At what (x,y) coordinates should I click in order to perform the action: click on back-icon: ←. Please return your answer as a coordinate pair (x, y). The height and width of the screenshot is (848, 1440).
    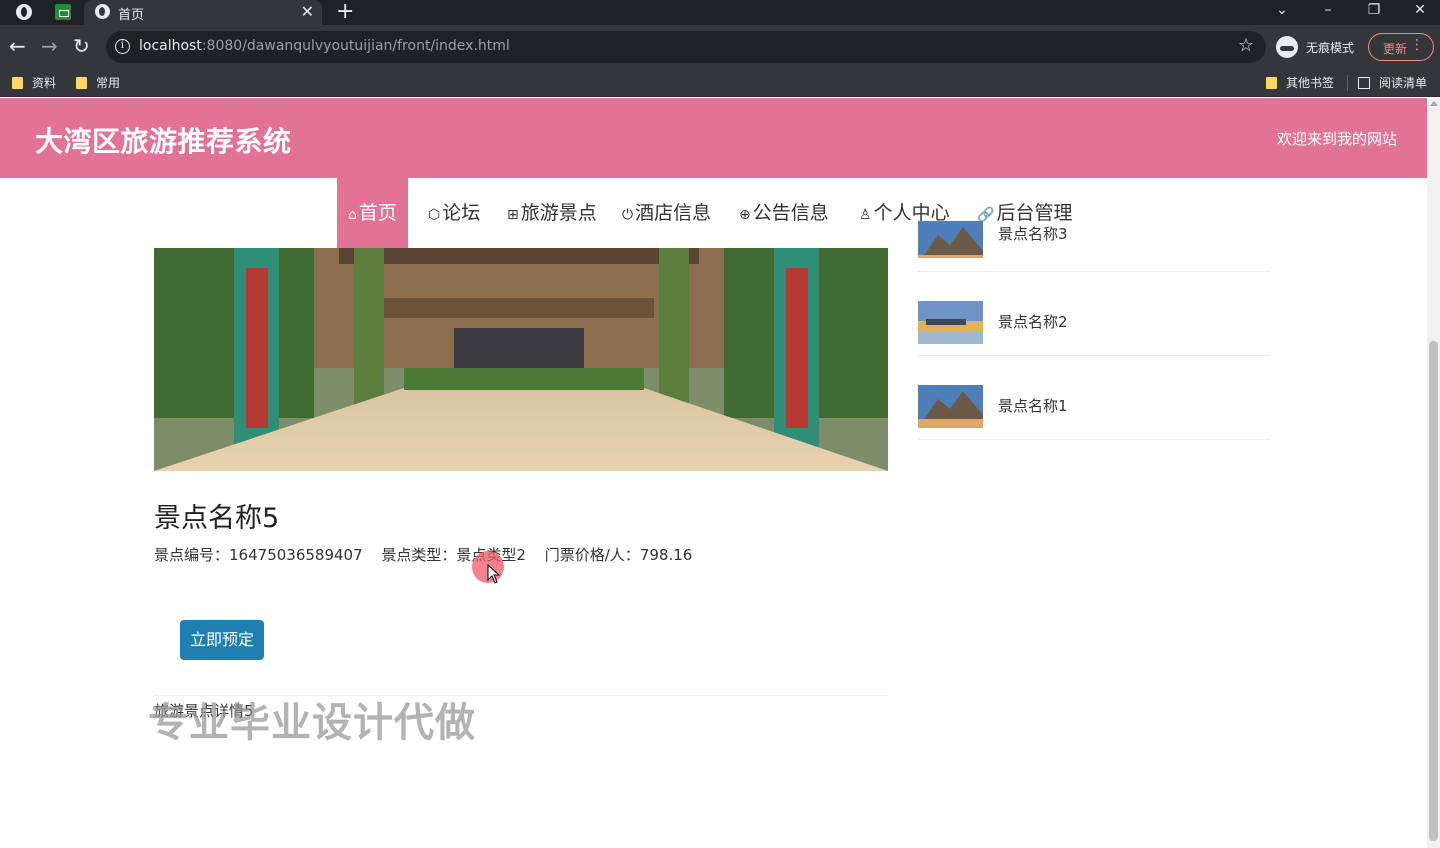
    Looking at the image, I should click on (17, 46).